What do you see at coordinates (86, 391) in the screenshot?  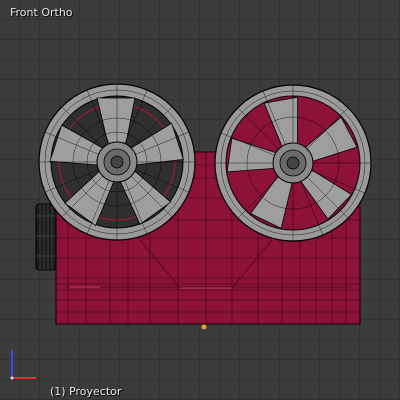 I see `object-label: (1) Proyector` at bounding box center [86, 391].